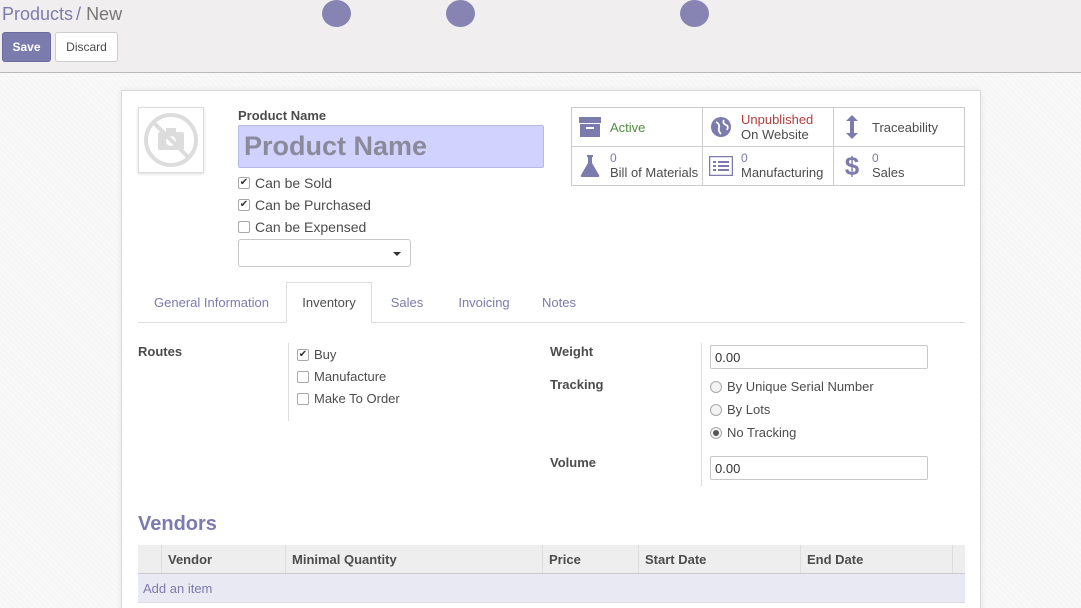  What do you see at coordinates (762, 432) in the screenshot?
I see `radio-label: No Tracking` at bounding box center [762, 432].